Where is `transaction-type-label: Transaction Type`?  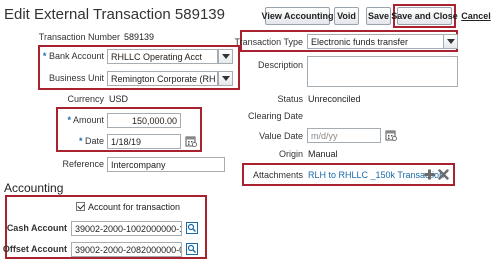 transaction-type-label: Transaction Type is located at coordinates (268, 42).